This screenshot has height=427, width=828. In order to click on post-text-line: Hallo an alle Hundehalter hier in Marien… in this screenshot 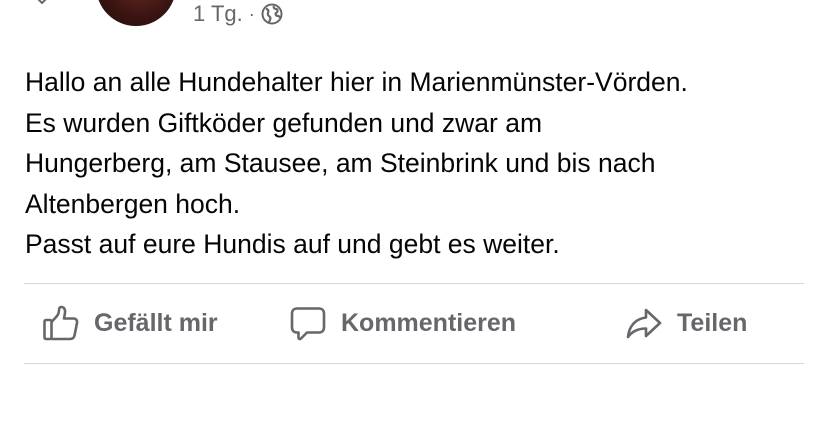, I will do `click(356, 82)`.